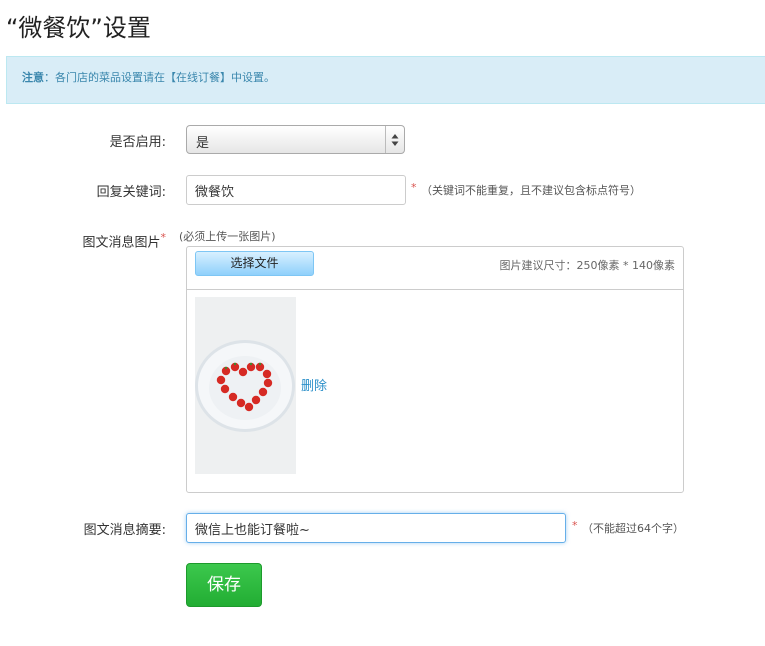 The height and width of the screenshot is (646, 765). What do you see at coordinates (163, 237) in the screenshot?
I see `image-required-mark: *` at bounding box center [163, 237].